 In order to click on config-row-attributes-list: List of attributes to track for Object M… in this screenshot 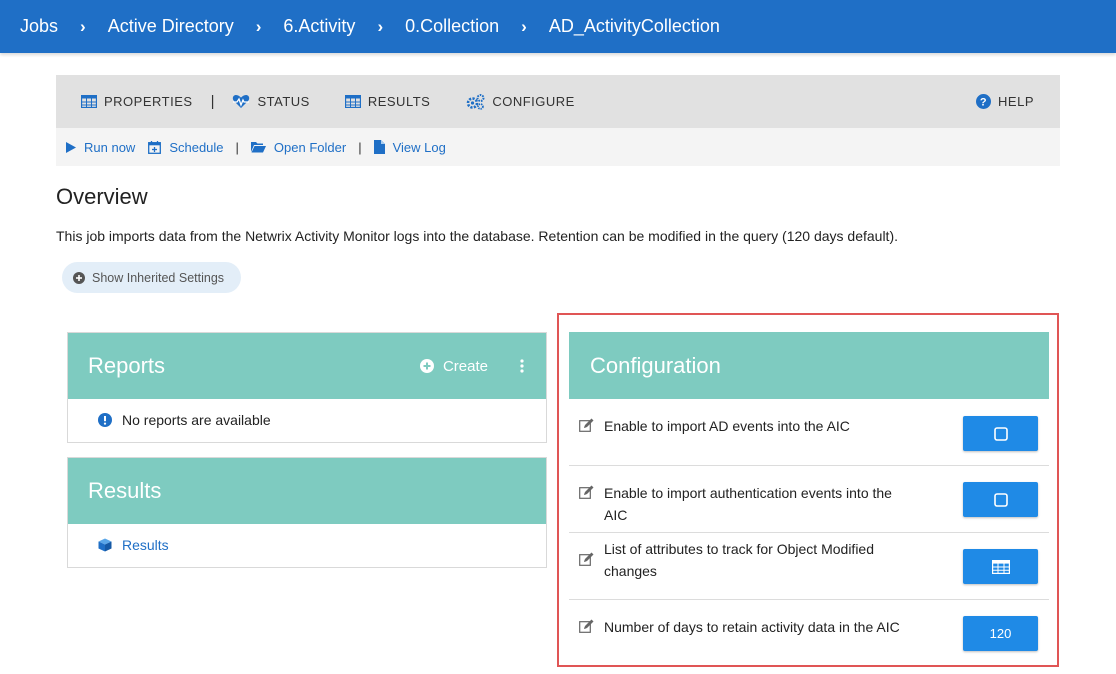, I will do `click(809, 566)`.